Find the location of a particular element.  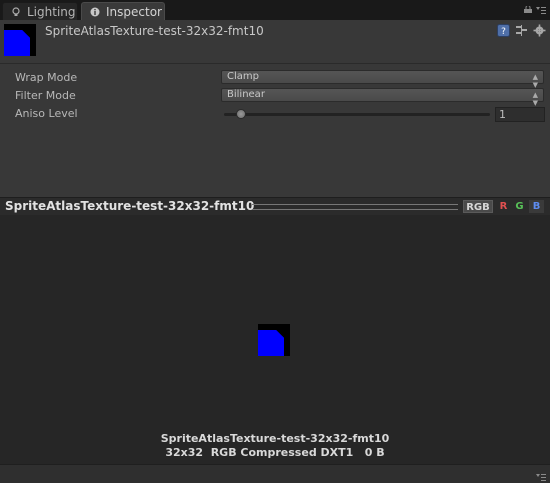

texture-preview-image is located at coordinates (274, 340).